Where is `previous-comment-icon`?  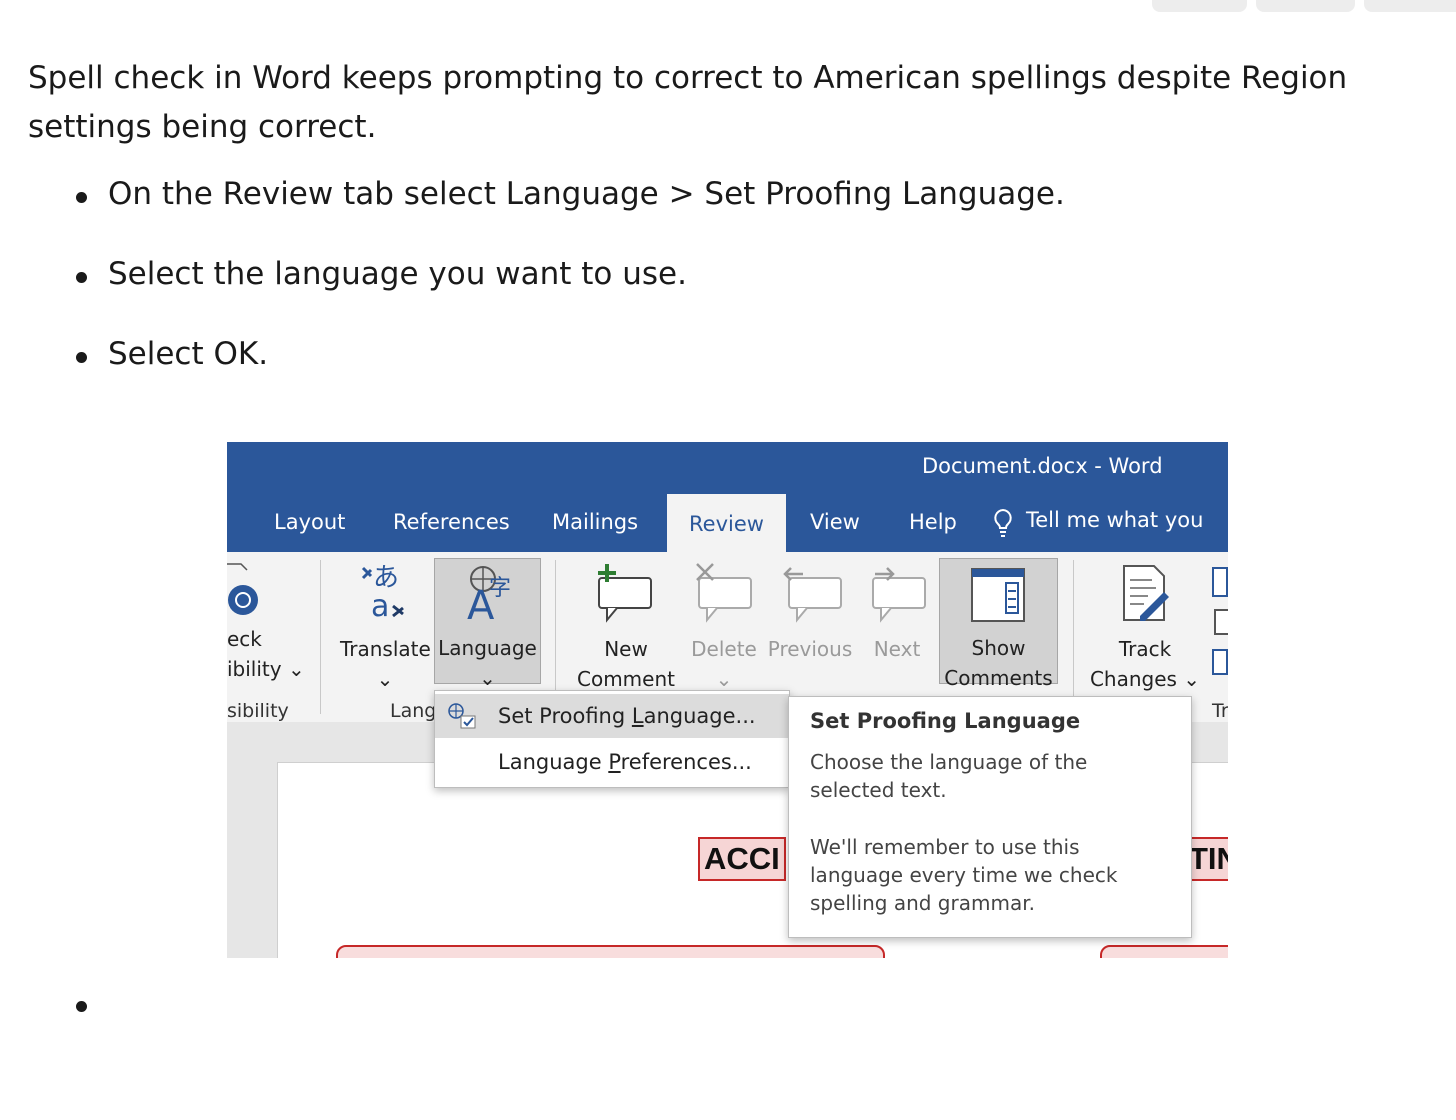
previous-comment-icon is located at coordinates (812, 595).